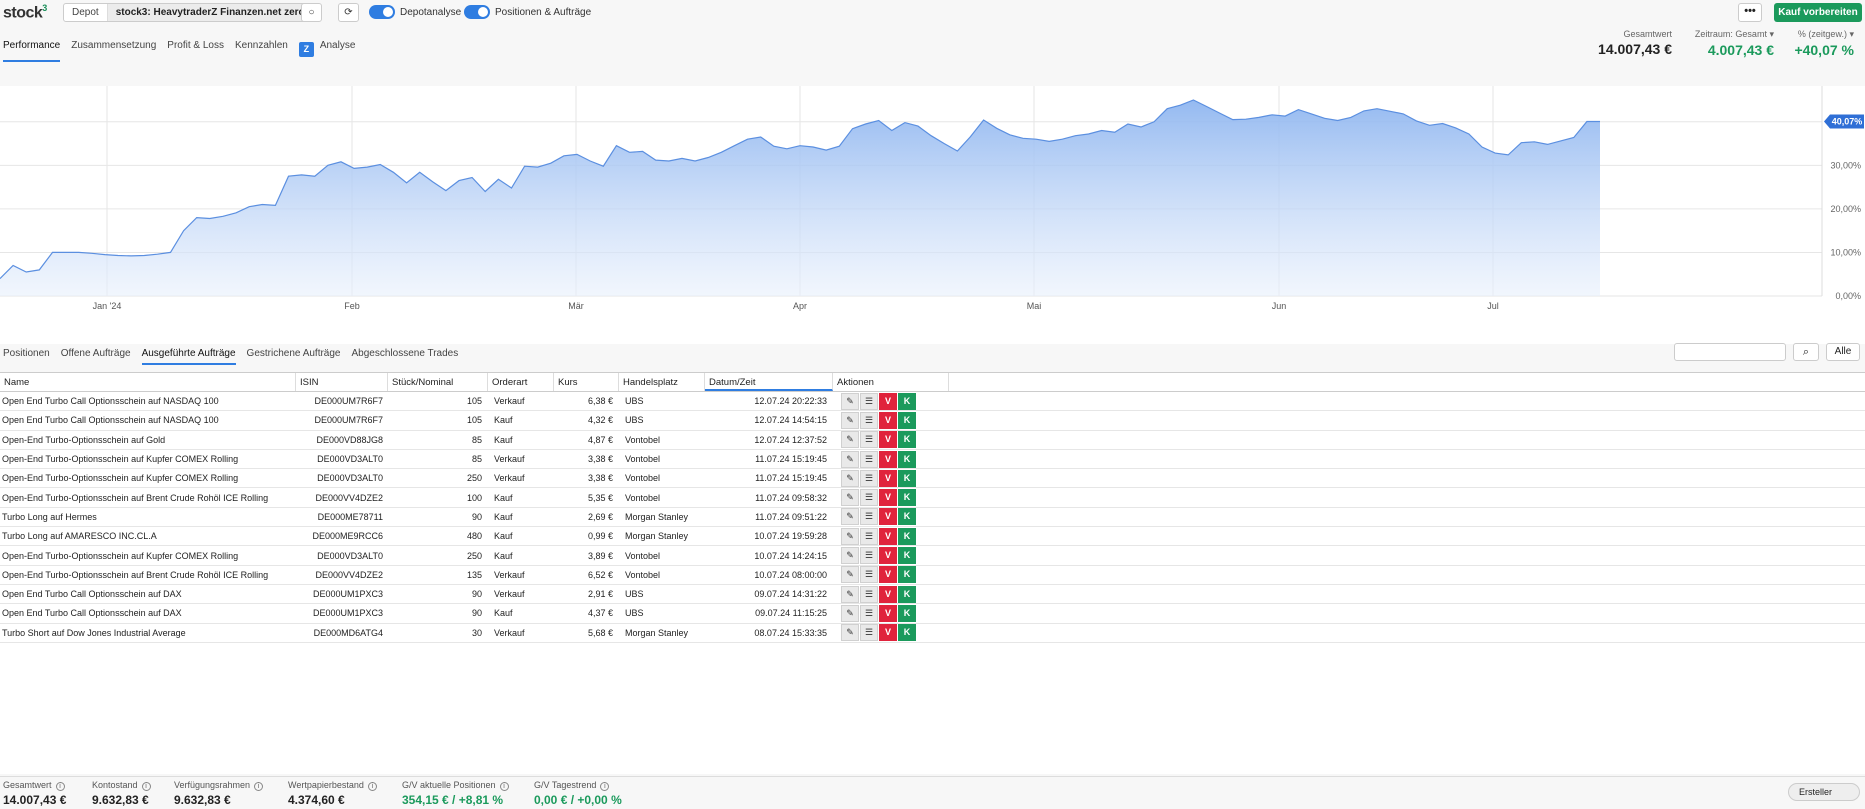 This screenshot has height=809, width=1865. Describe the element at coordinates (96, 356) in the screenshot. I see `tab-offene-auftraege: Offene Aufträge` at that location.